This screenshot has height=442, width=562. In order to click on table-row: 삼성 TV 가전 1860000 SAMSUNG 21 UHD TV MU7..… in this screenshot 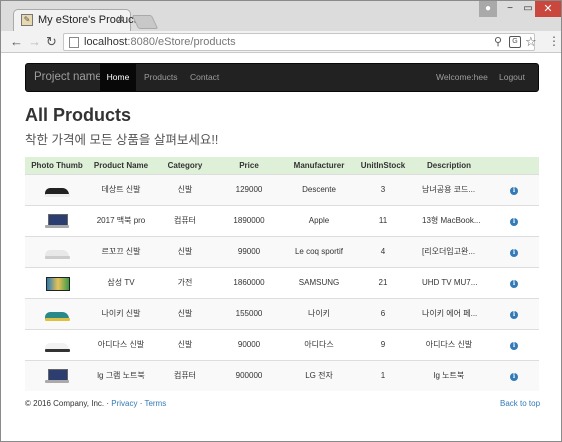, I will do `click(282, 282)`.